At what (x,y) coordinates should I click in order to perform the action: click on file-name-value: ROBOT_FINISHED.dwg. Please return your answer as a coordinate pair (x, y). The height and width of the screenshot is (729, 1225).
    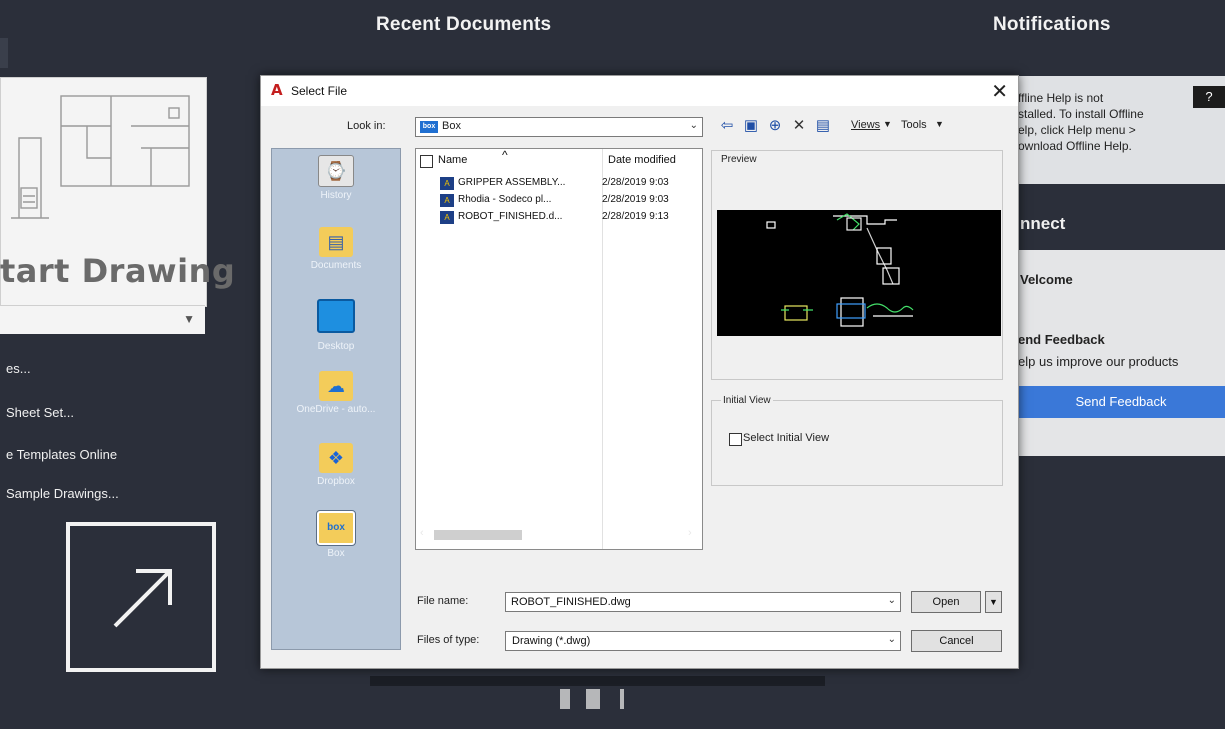
    Looking at the image, I should click on (571, 602).